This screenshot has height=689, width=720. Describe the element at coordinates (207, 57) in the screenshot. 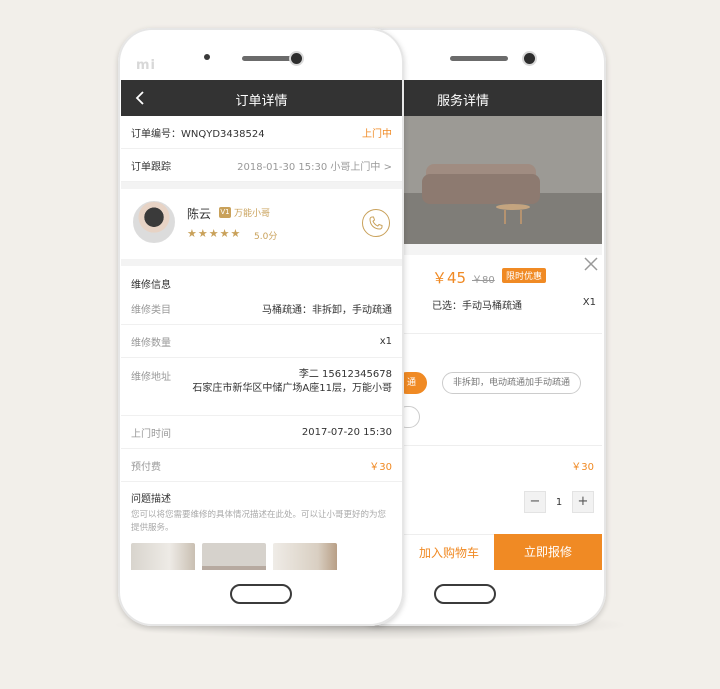

I see `light-sensor` at that location.